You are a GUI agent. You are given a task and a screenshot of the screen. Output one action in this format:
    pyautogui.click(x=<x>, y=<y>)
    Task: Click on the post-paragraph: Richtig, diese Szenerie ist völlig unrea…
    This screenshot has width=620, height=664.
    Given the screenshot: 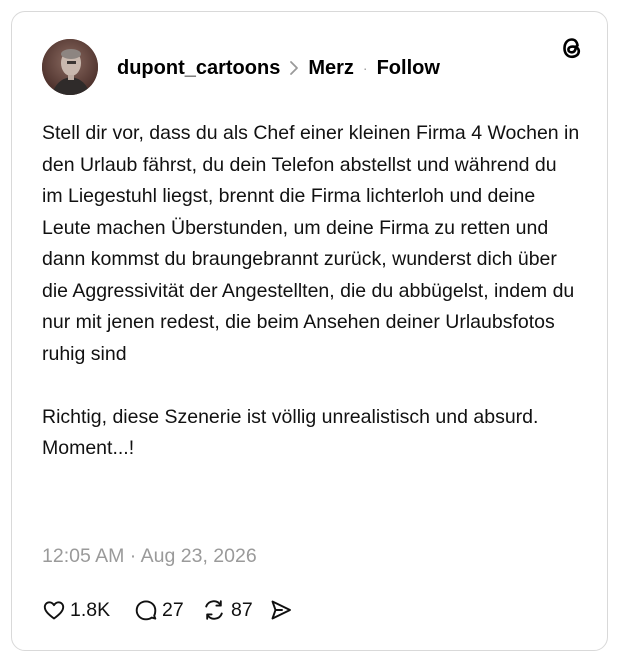 What is the action you would take?
    pyautogui.click(x=290, y=416)
    